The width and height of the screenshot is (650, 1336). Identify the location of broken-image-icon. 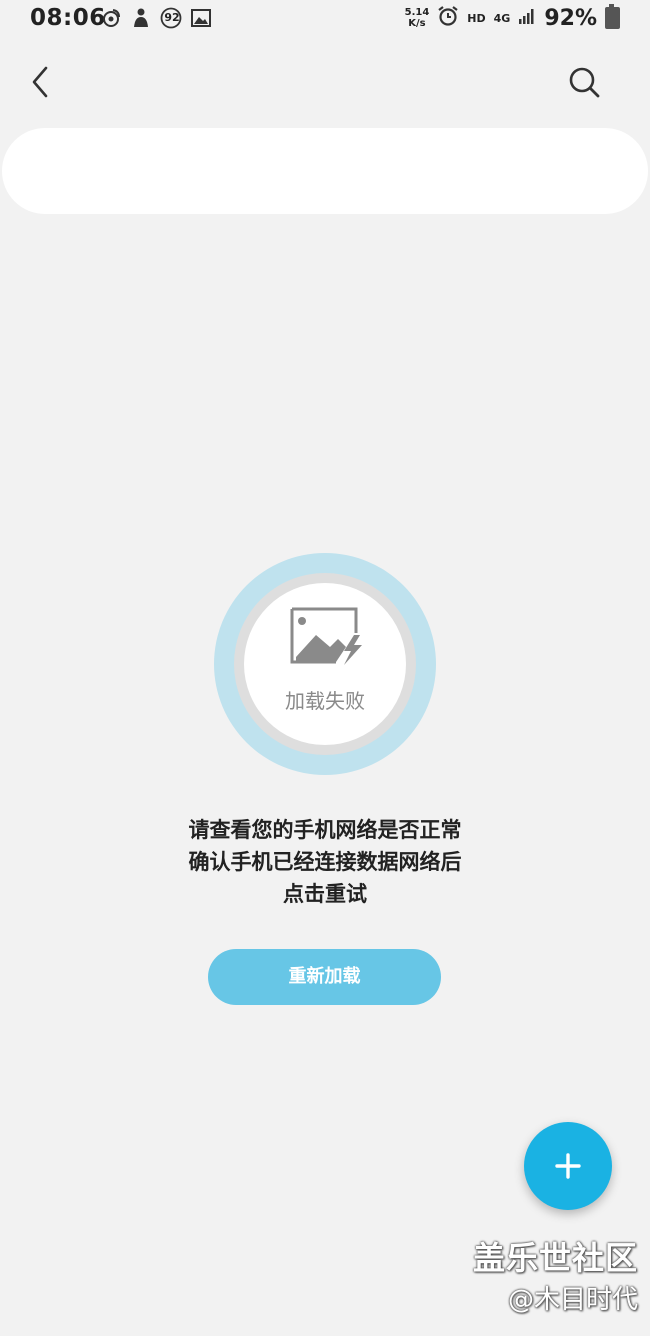
(326, 637).